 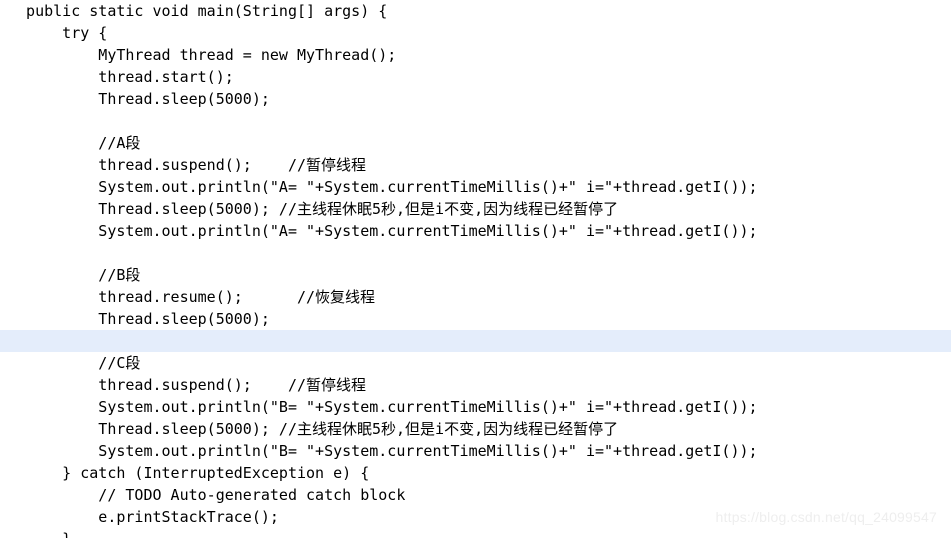 I want to click on code-line: thread.resume(); //恢复线程, so click(x=475, y=297).